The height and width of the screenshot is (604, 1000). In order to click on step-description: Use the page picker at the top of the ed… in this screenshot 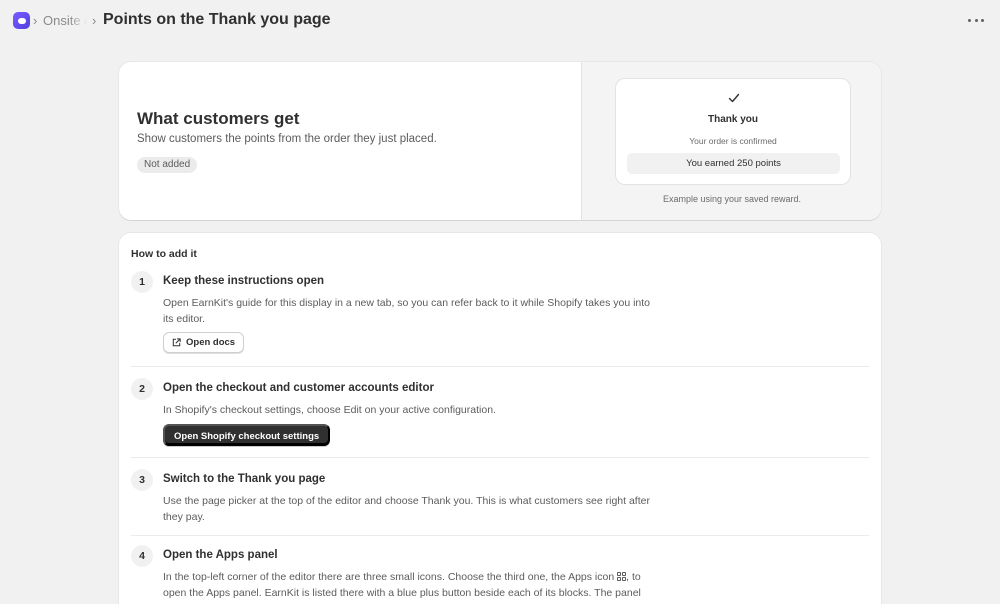, I will do `click(406, 509)`.